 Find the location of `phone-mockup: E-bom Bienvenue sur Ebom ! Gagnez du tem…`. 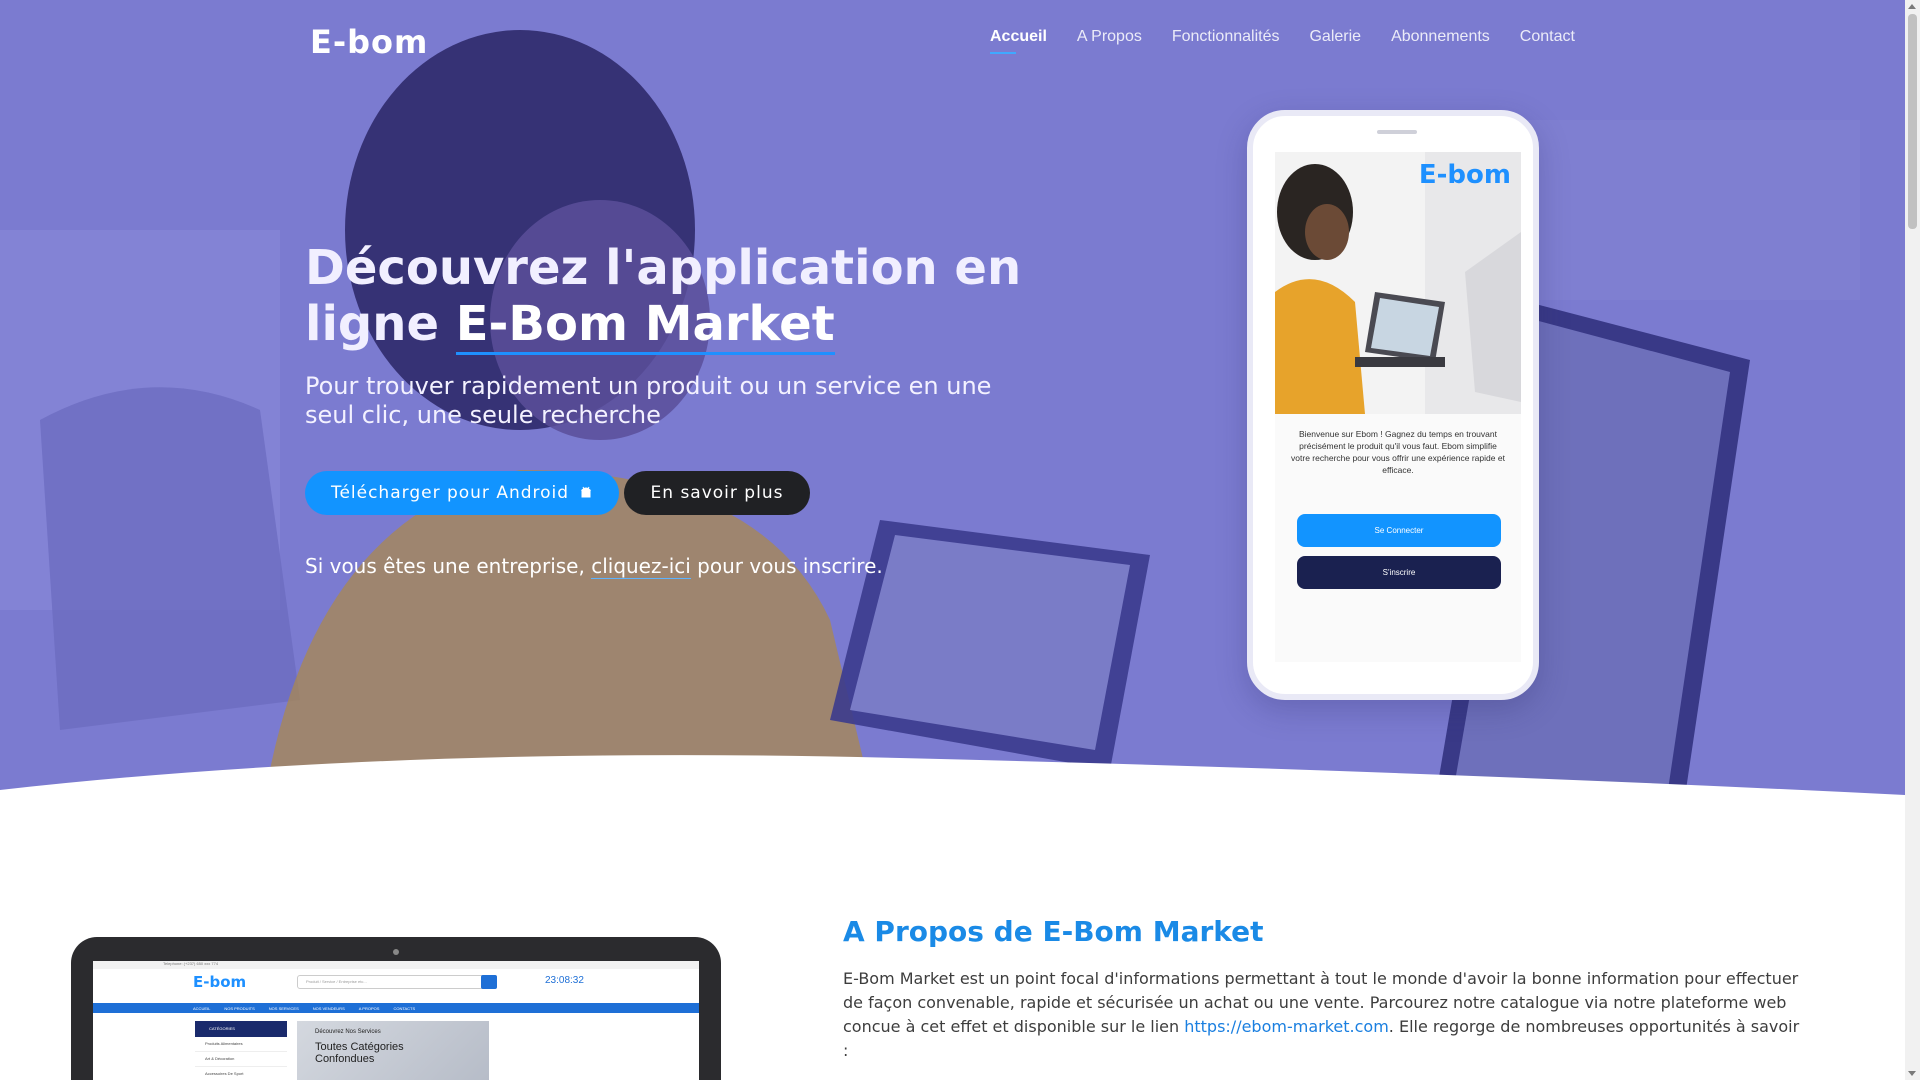

phone-mockup: E-bom Bienvenue sur Ebom ! Gagnez du tem… is located at coordinates (1393, 405).